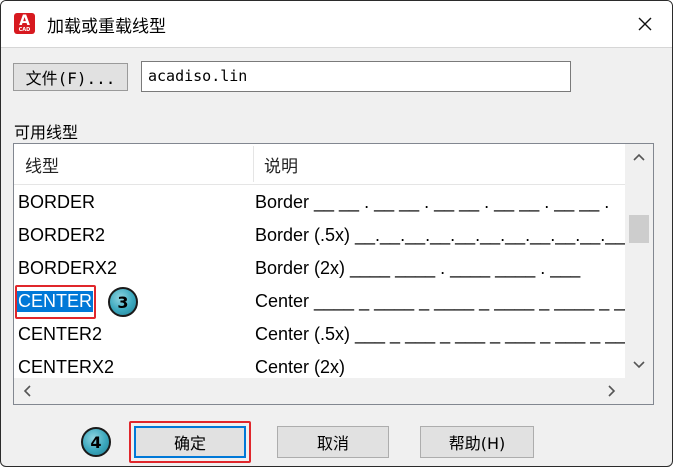 This screenshot has width=673, height=467. What do you see at coordinates (42, 164) in the screenshot?
I see `column-header-linetype: 线型` at bounding box center [42, 164].